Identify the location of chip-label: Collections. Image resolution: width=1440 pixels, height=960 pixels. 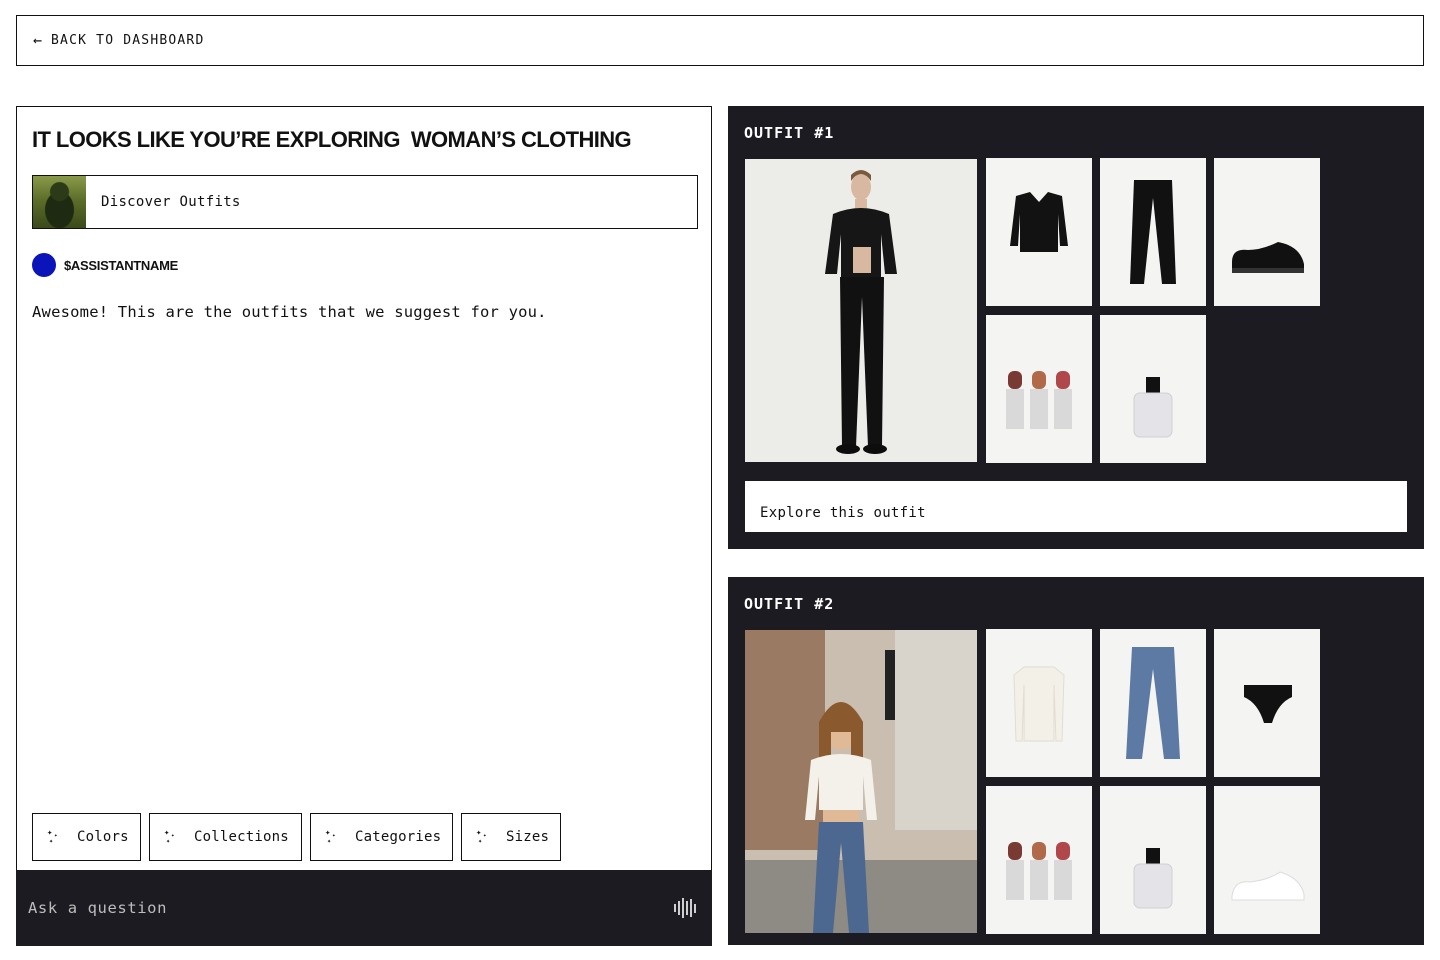
(241, 837).